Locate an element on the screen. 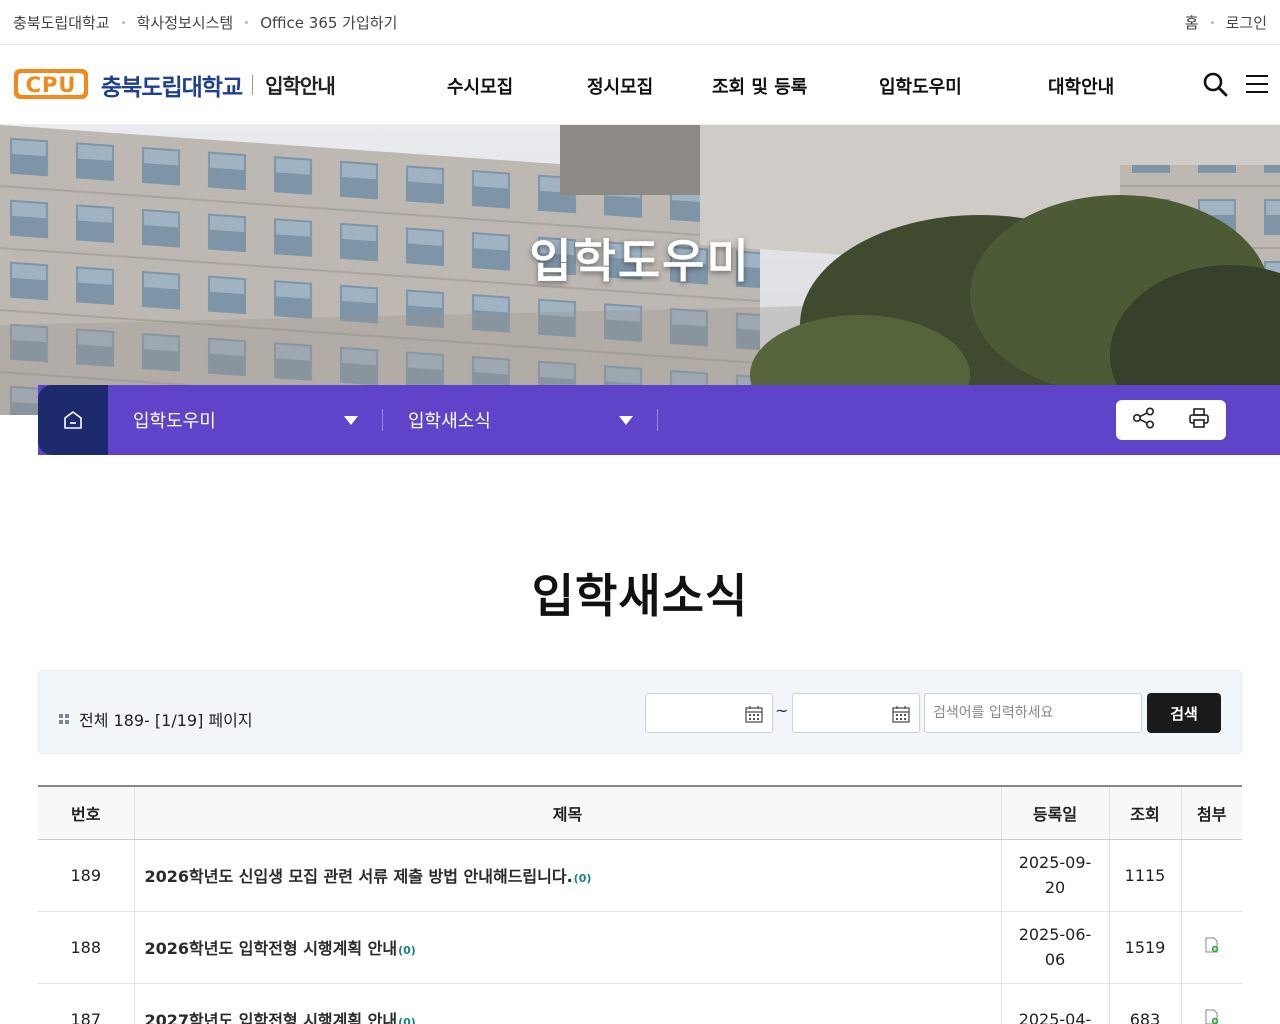 Image resolution: width=1280 pixels, height=1024 pixels. share-icon is located at coordinates (1144, 420).